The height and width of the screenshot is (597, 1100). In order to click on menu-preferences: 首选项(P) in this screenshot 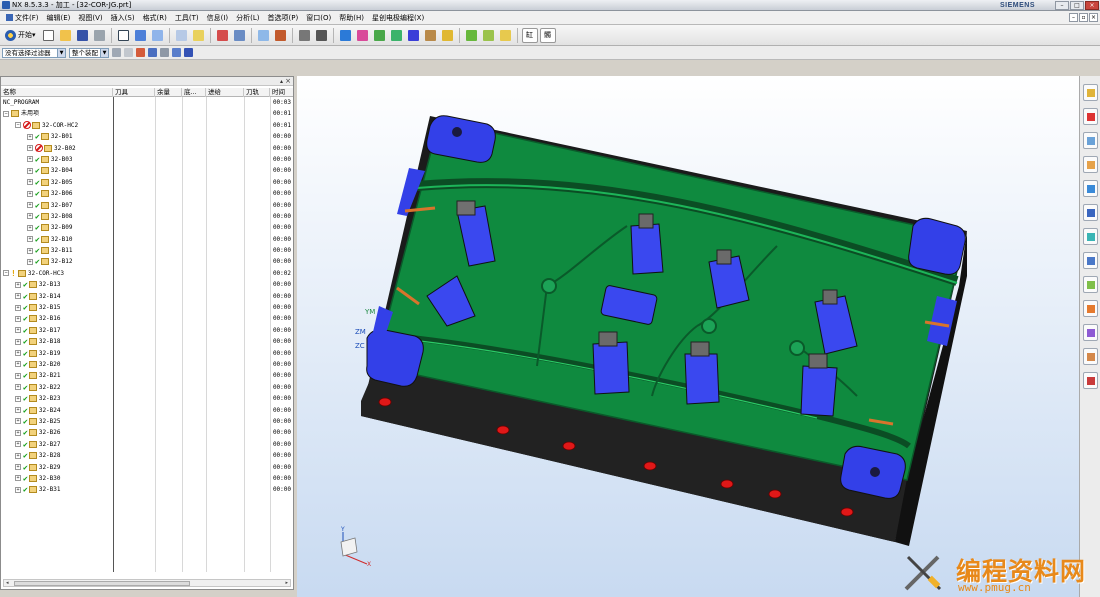, I will do `click(283, 18)`.